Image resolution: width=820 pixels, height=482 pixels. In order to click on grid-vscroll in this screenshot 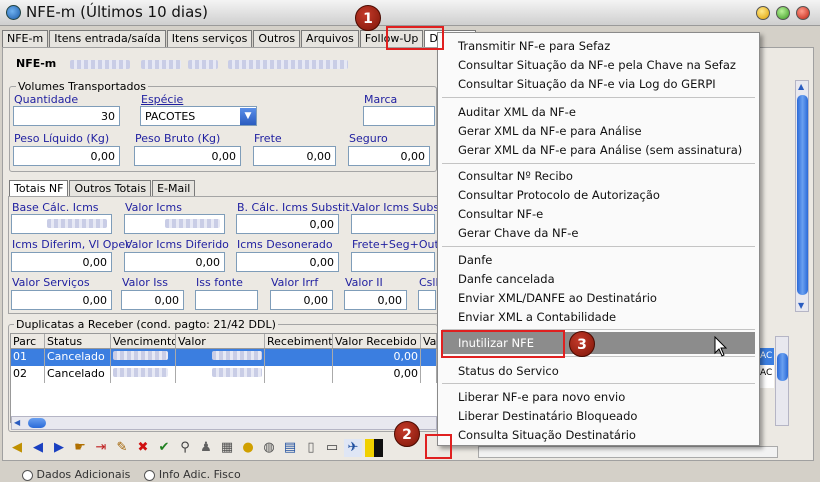, I will do `click(782, 381)`.